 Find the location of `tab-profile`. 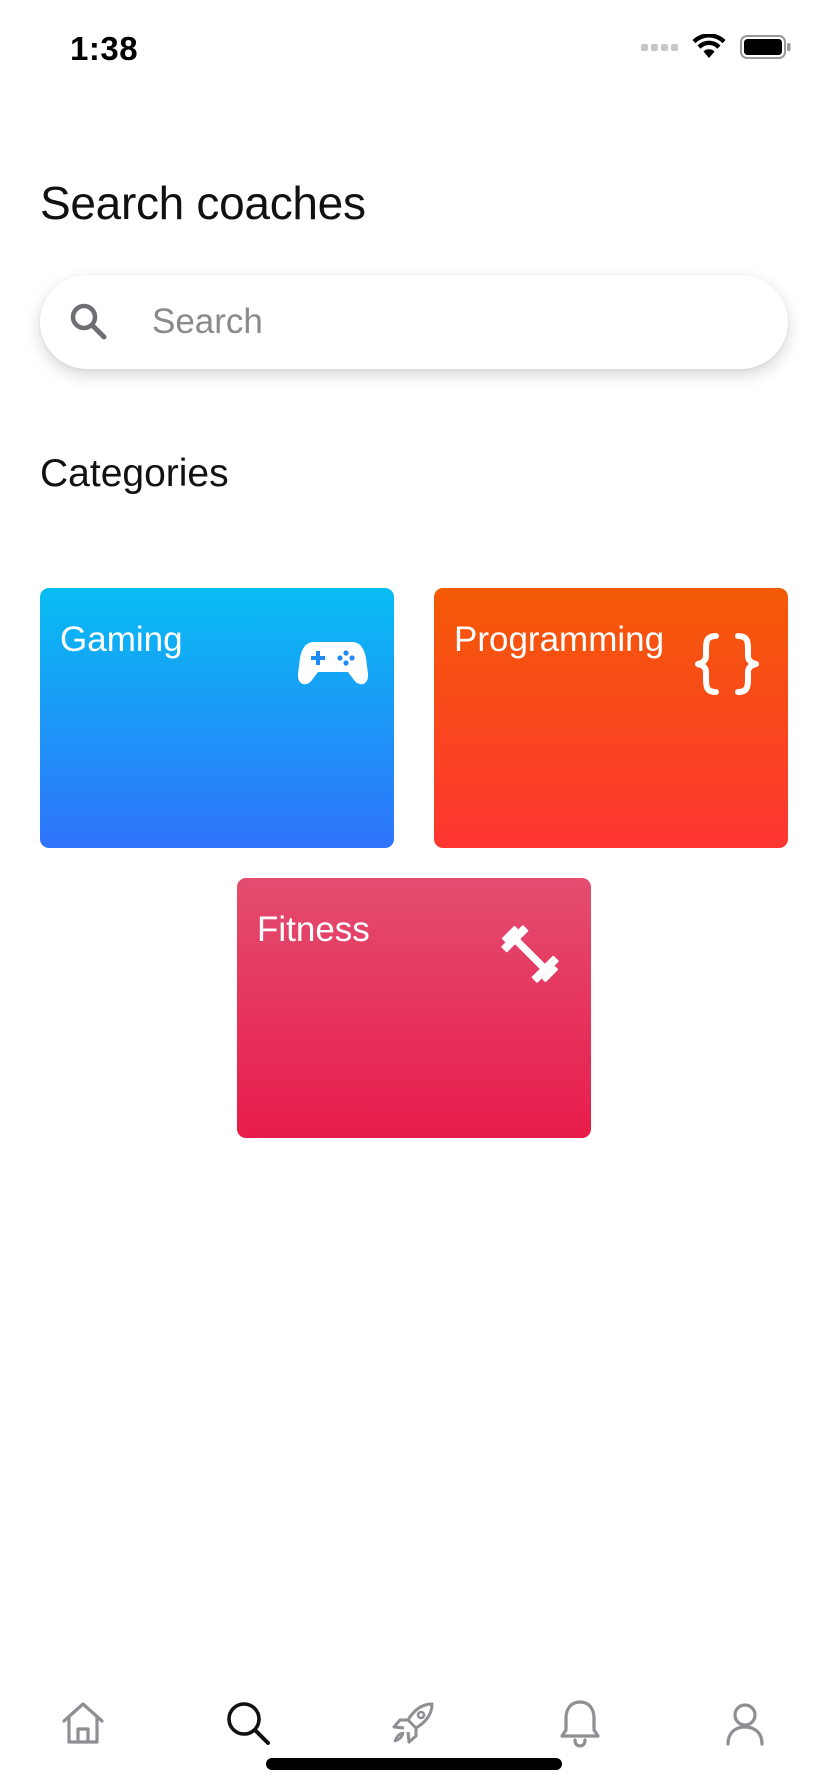

tab-profile is located at coordinates (745, 1723).